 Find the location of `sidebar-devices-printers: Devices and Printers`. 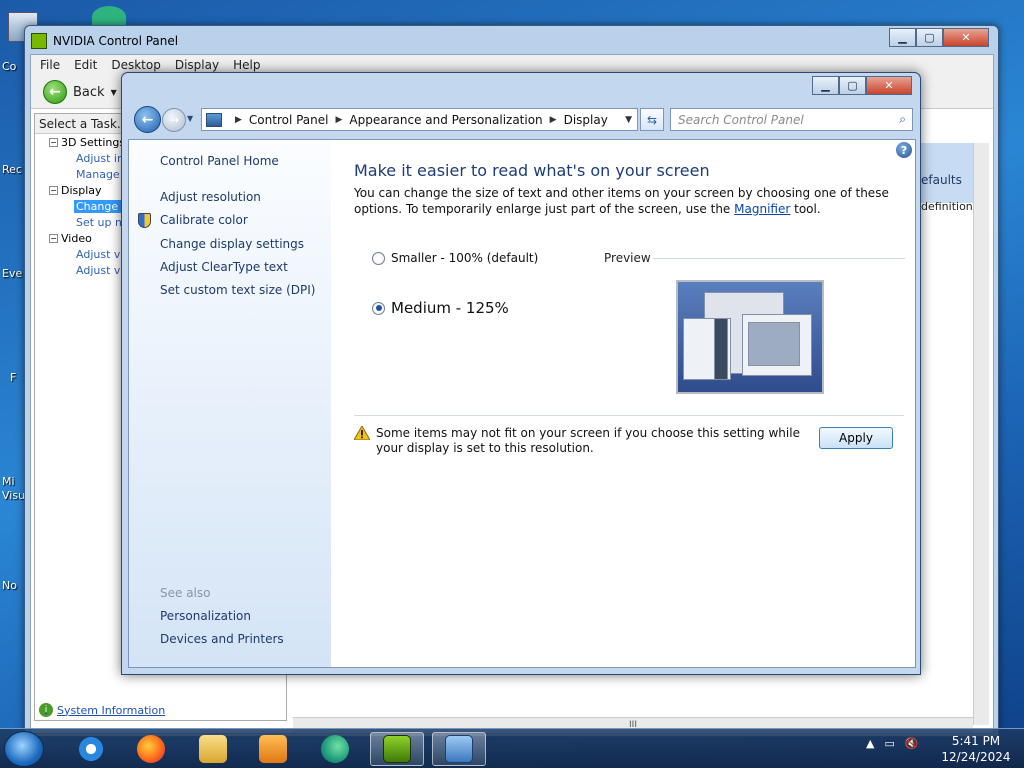

sidebar-devices-printers: Devices and Printers is located at coordinates (222, 639).